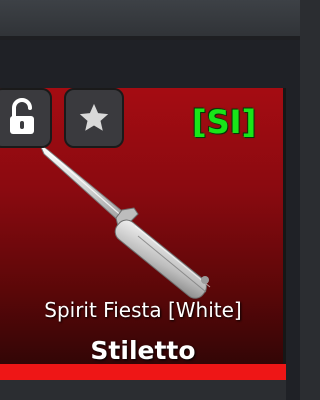  What do you see at coordinates (143, 350) in the screenshot?
I see `weapon-name-label: Stiletto` at bounding box center [143, 350].